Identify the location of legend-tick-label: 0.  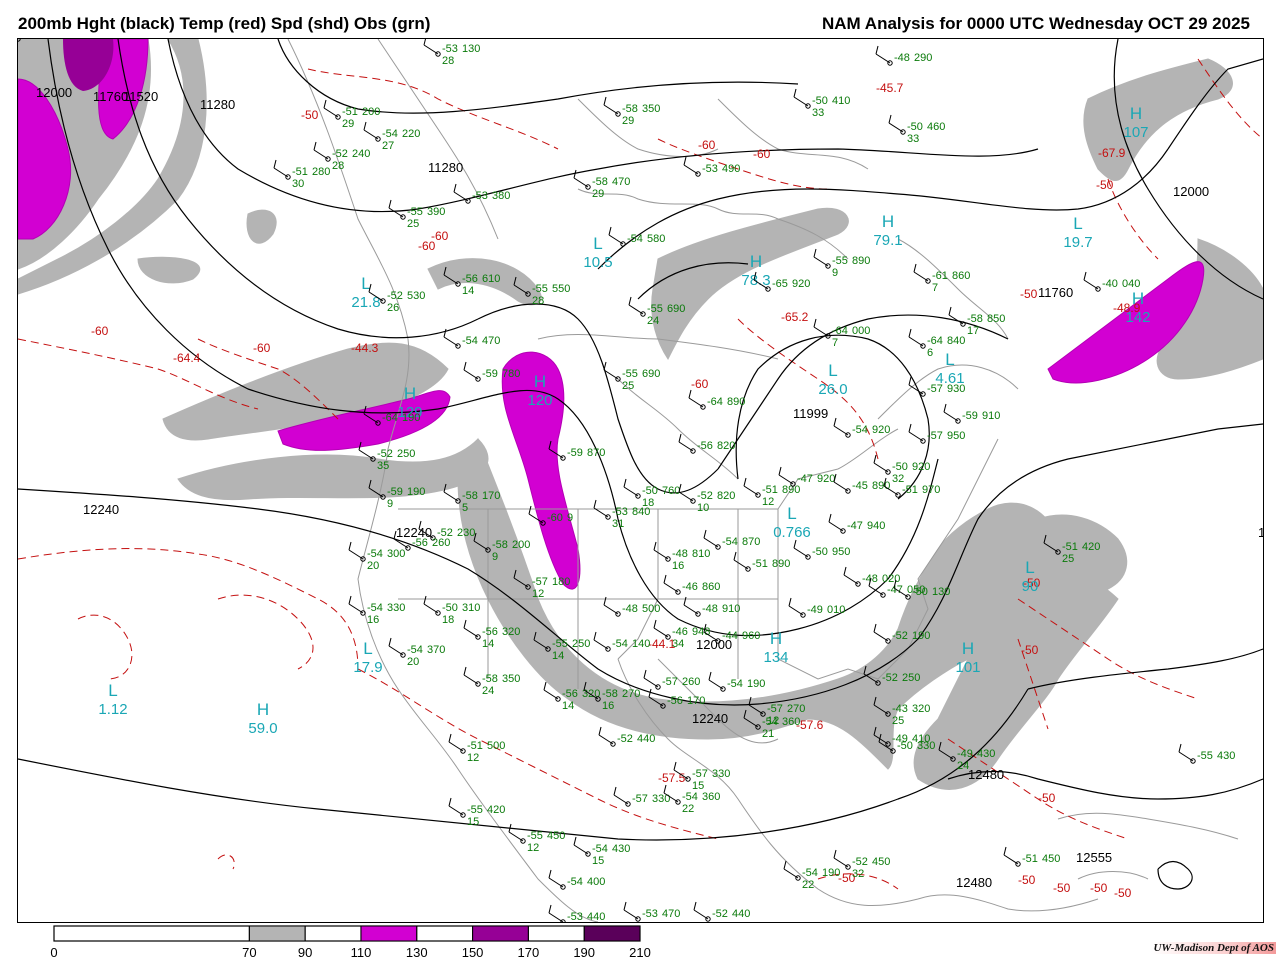
(53, 952).